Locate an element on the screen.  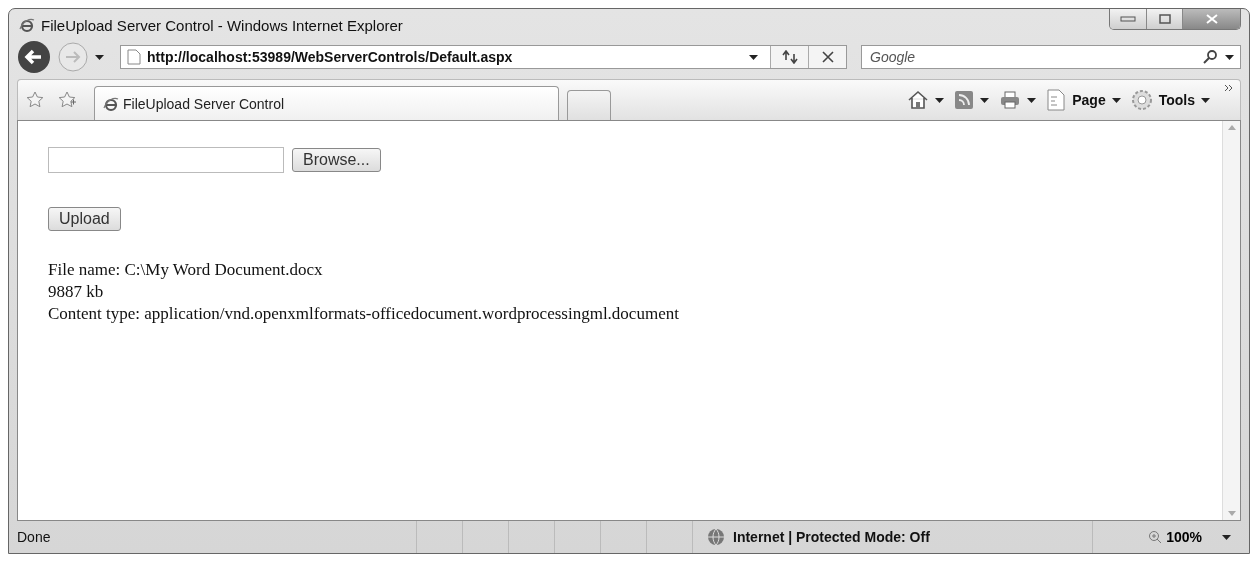
back-button is located at coordinates (34, 57).